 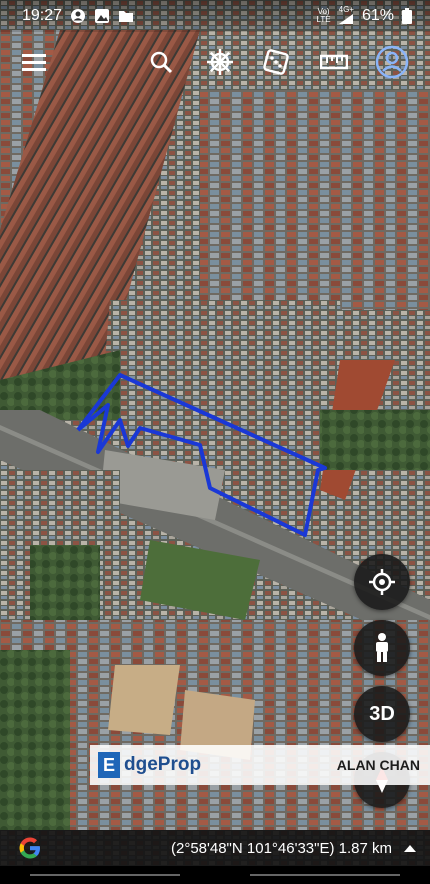 I want to click on network-indicator: 4G+, so click(x=346, y=16).